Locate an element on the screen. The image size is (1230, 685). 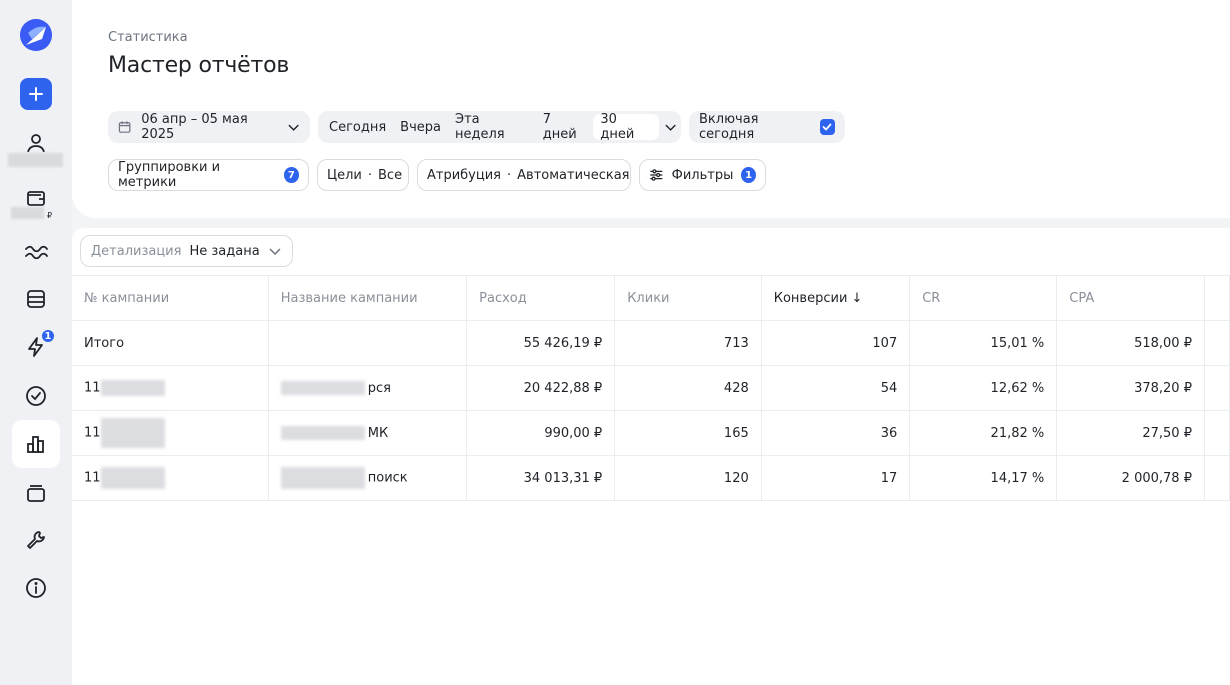
balance-blurred is located at coordinates (27, 213).